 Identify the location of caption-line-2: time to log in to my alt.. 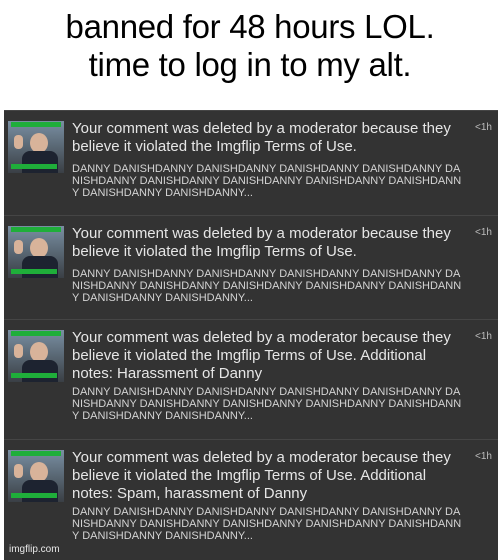
(250, 64).